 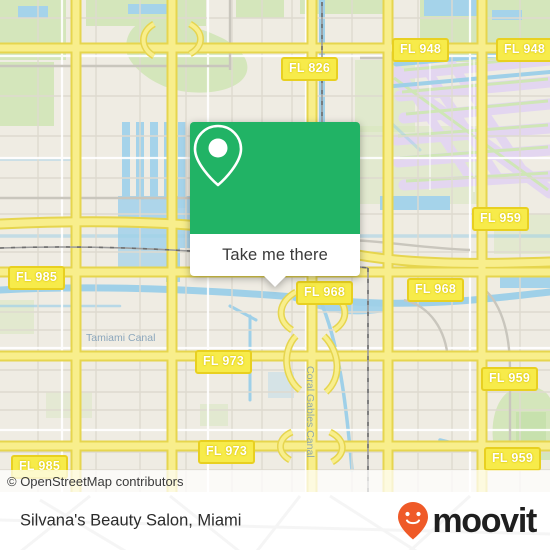 What do you see at coordinates (275, 481) in the screenshot?
I see `map-attribution-bar: © OpenStreetMap contributors` at bounding box center [275, 481].